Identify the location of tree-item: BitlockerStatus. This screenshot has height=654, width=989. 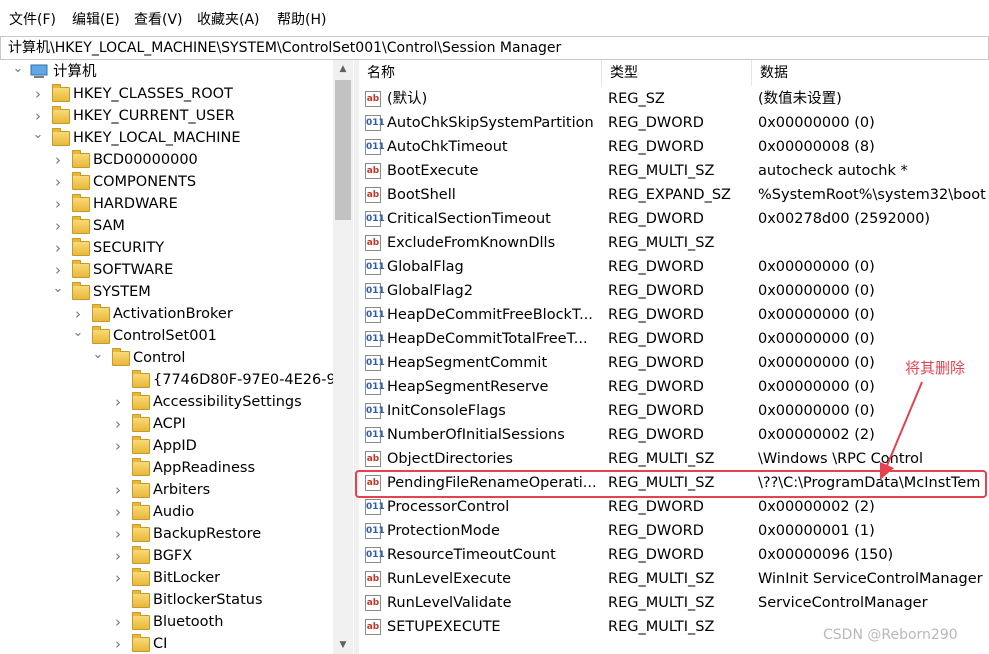
(166, 600).